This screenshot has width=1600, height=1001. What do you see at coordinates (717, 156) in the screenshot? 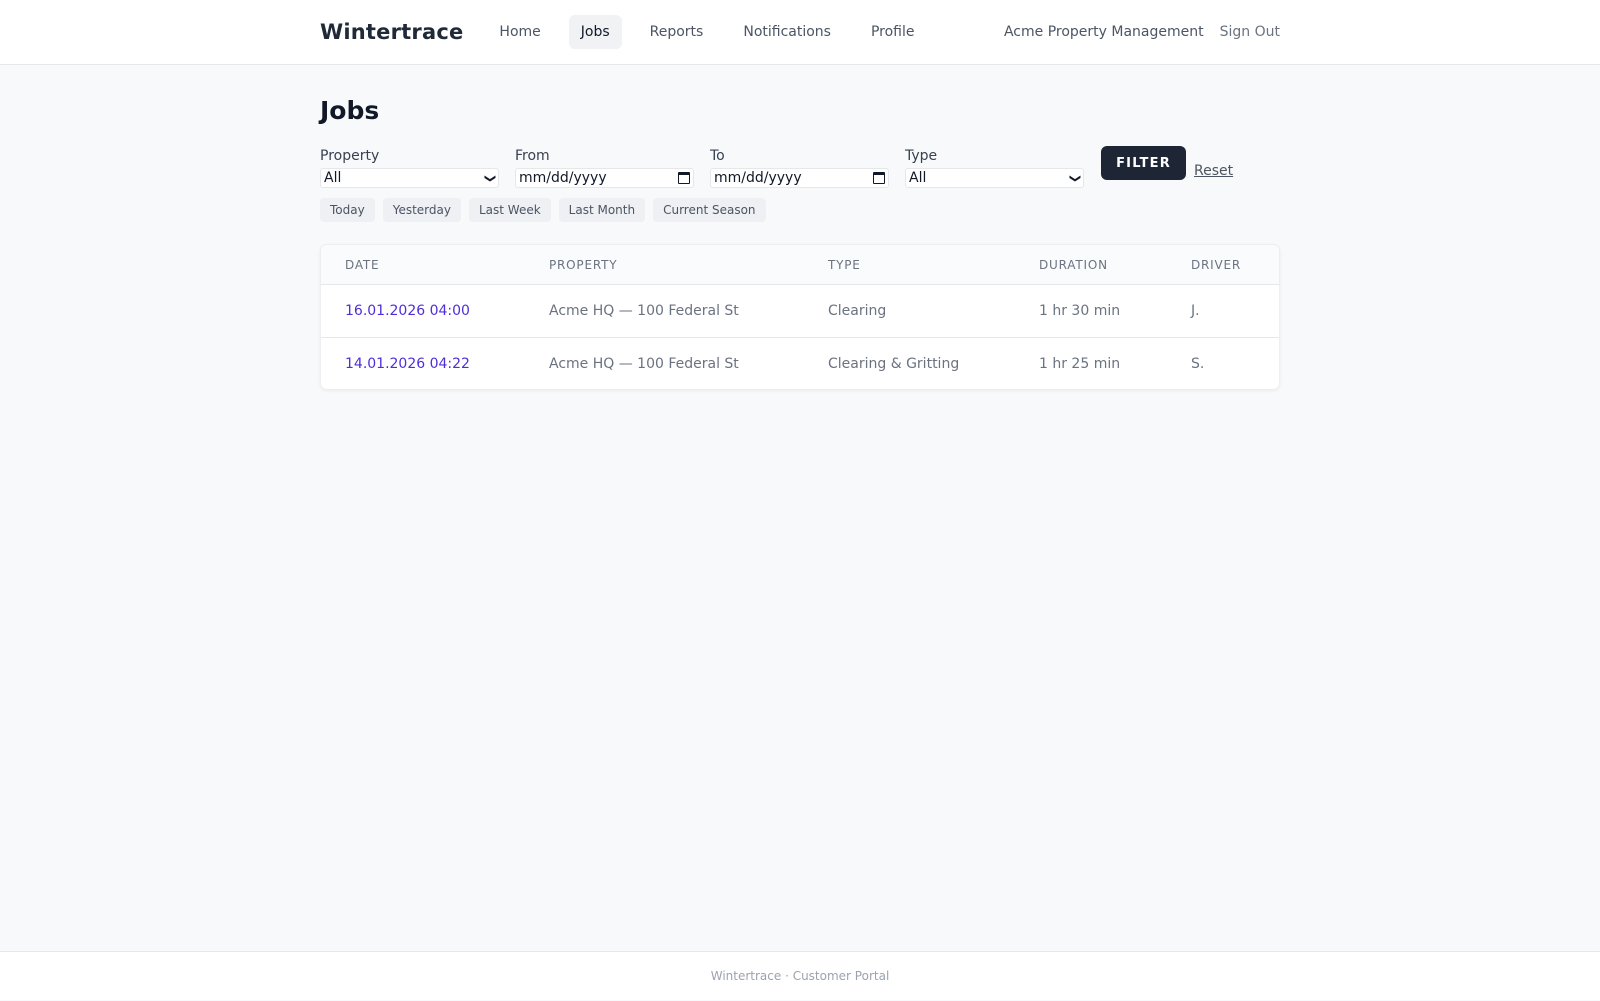
I see `to-filter-label: To` at bounding box center [717, 156].